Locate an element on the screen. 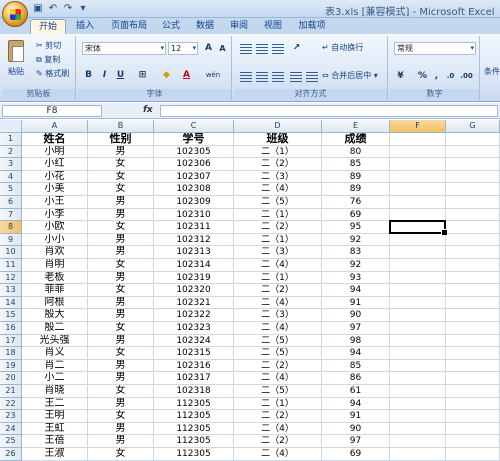 This screenshot has height=461, width=500. percent-button: % is located at coordinates (422, 76).